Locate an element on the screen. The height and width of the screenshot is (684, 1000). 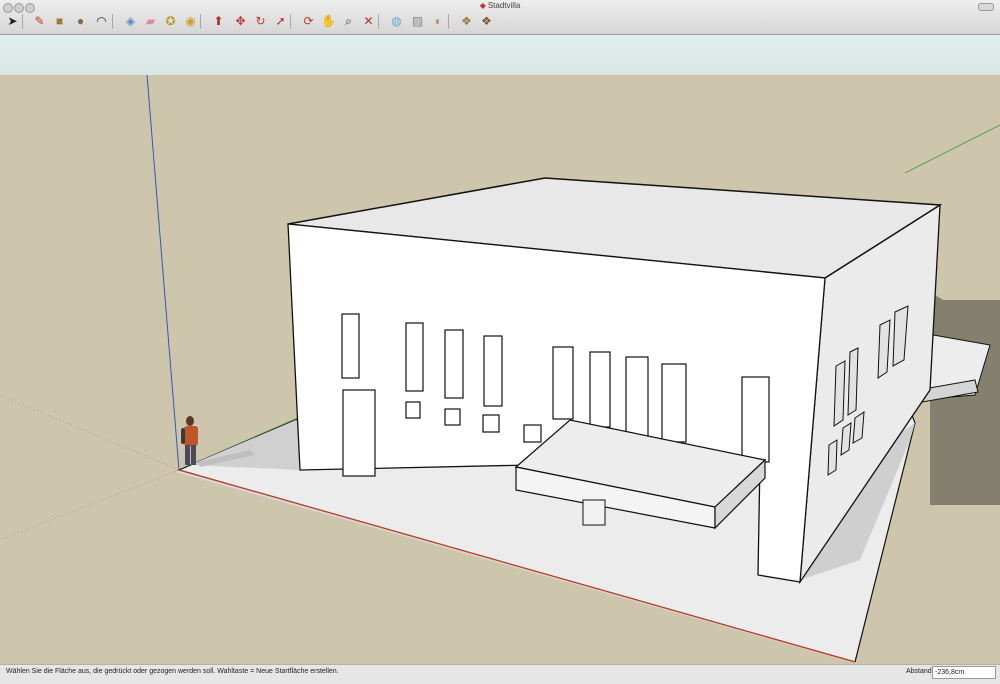
arc-tool-icon: ◠ is located at coordinates (101, 21).